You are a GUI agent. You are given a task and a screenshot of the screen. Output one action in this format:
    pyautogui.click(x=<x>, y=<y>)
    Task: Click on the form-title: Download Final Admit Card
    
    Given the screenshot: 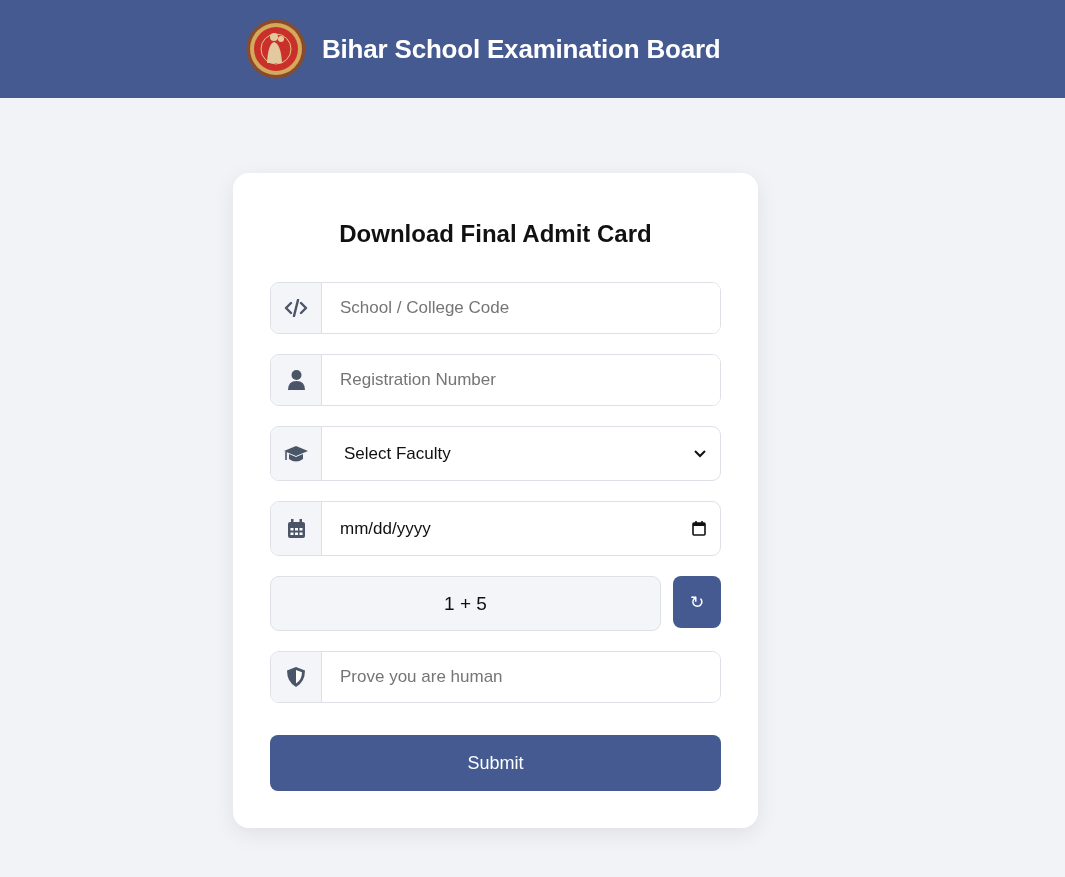 What is the action you would take?
    pyautogui.click(x=495, y=234)
    